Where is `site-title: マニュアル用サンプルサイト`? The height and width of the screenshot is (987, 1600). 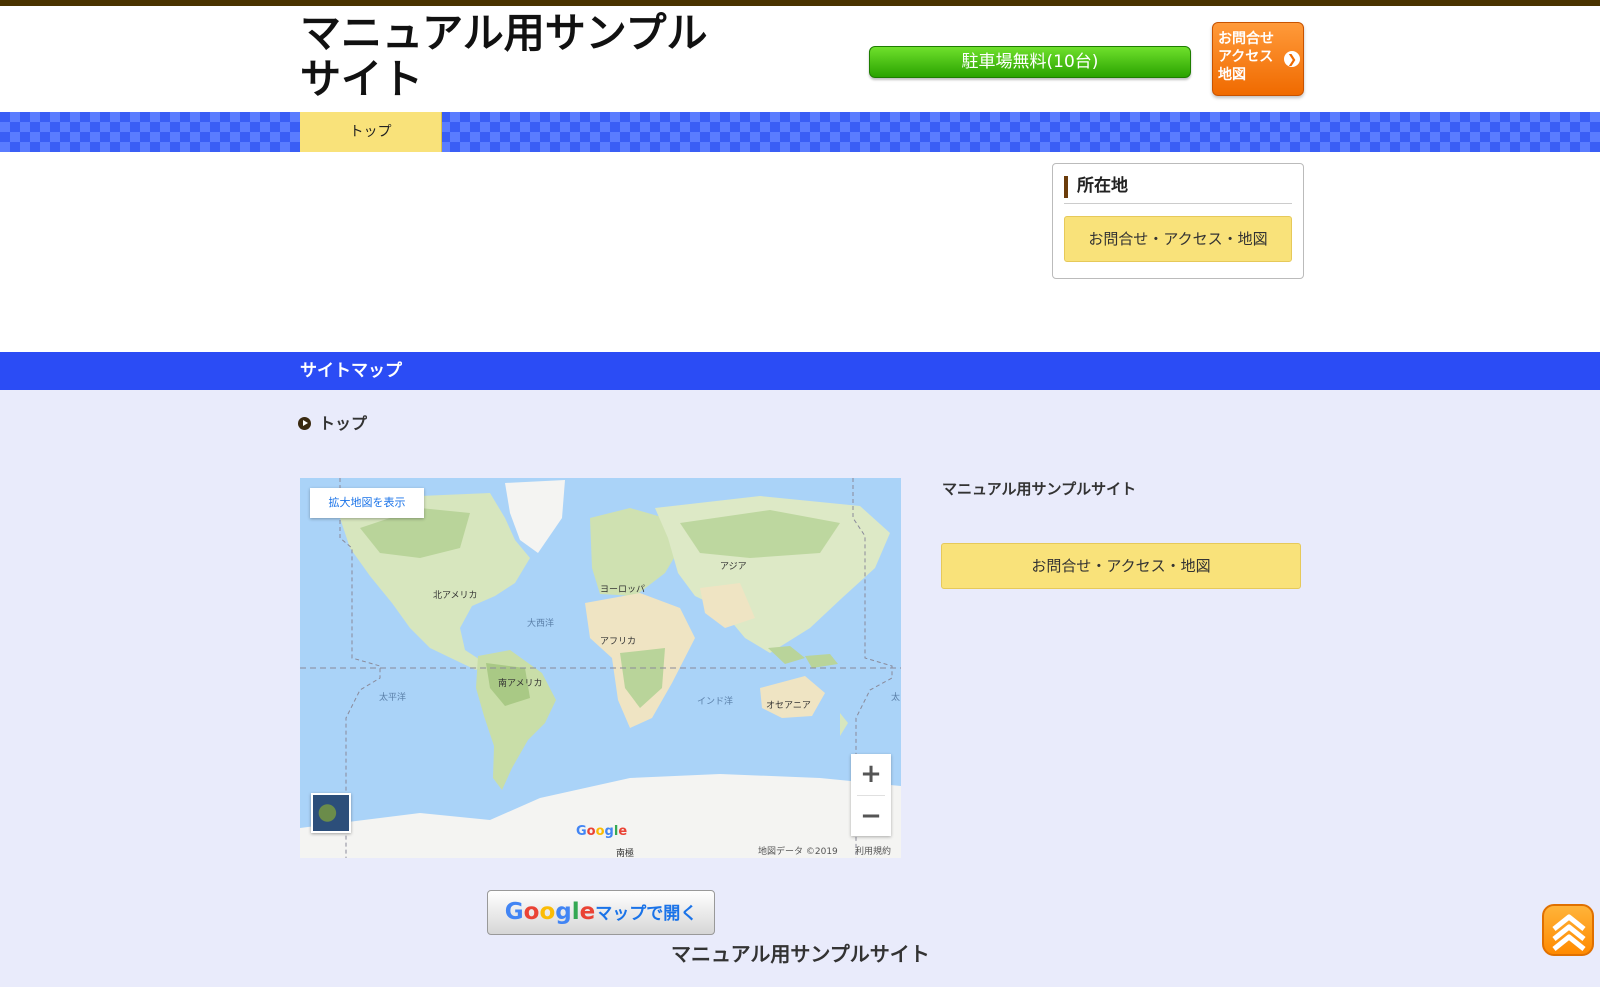
site-title: マニュアル用サンプルサイト is located at coordinates (510, 56).